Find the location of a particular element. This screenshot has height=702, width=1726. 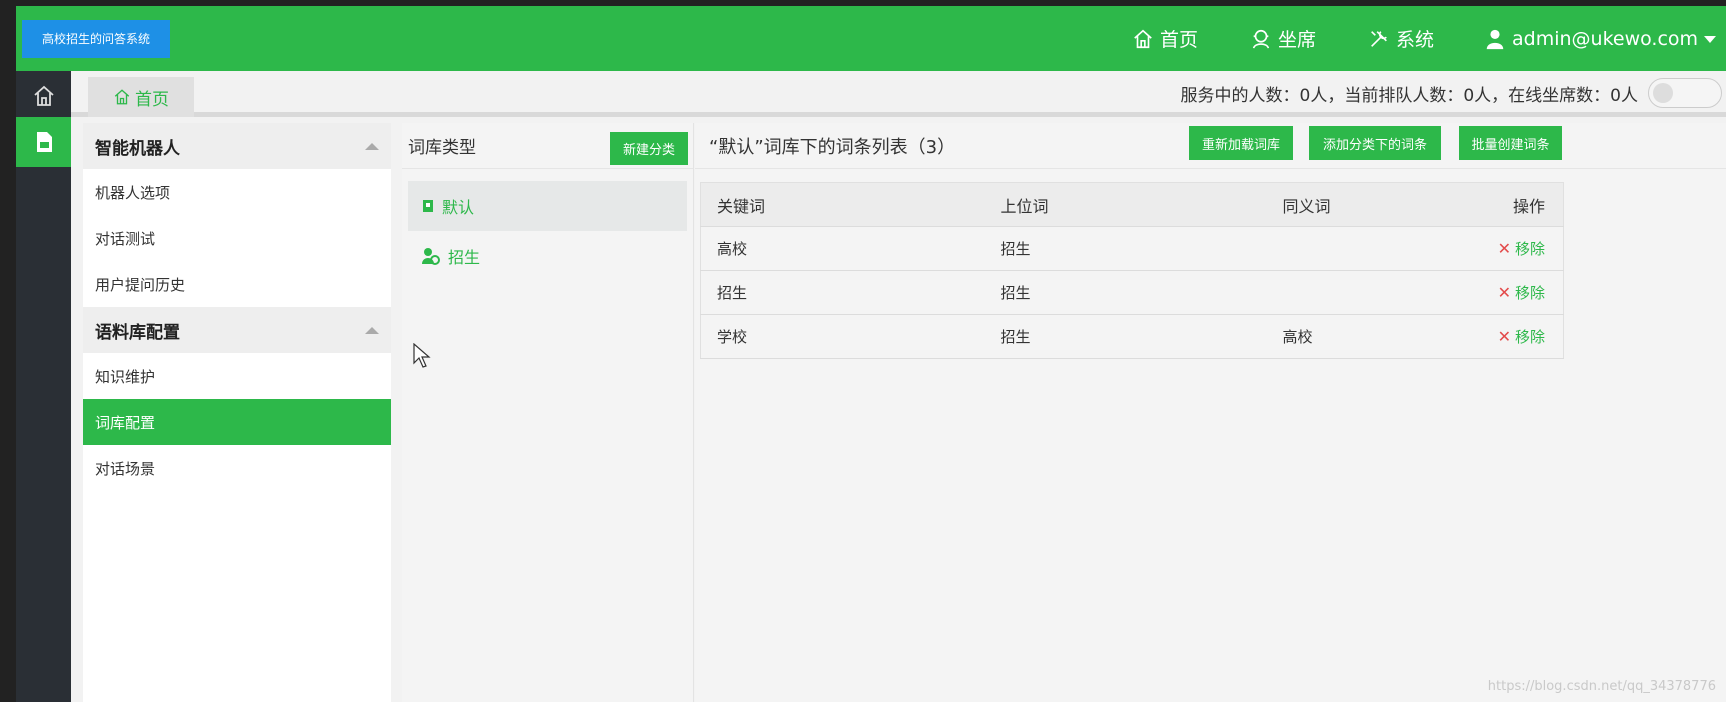

rail-knowledge-button is located at coordinates (43, 142).